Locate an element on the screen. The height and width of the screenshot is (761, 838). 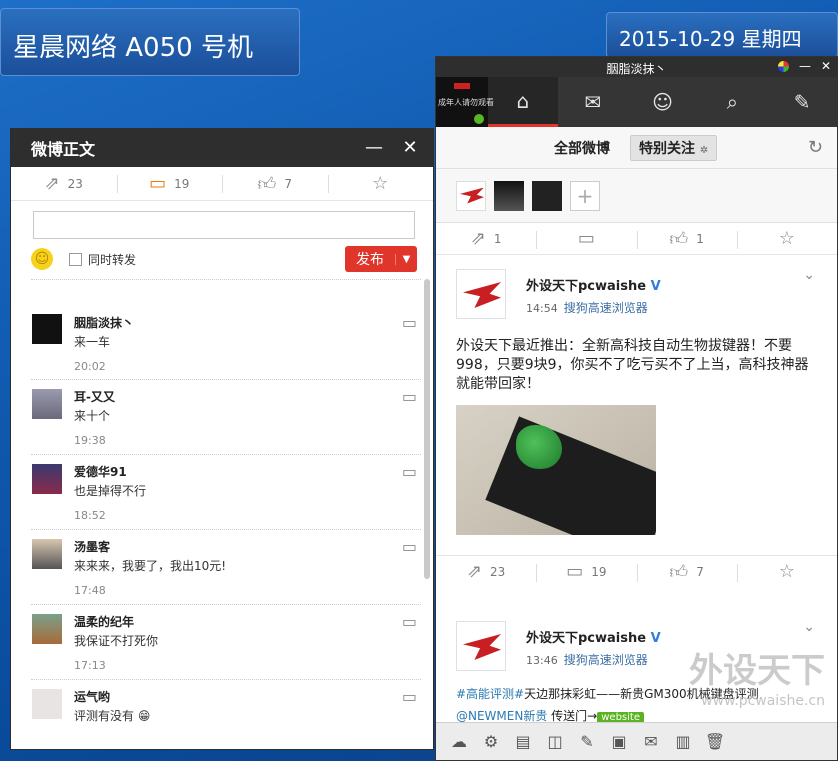
post-image is located at coordinates (556, 470).